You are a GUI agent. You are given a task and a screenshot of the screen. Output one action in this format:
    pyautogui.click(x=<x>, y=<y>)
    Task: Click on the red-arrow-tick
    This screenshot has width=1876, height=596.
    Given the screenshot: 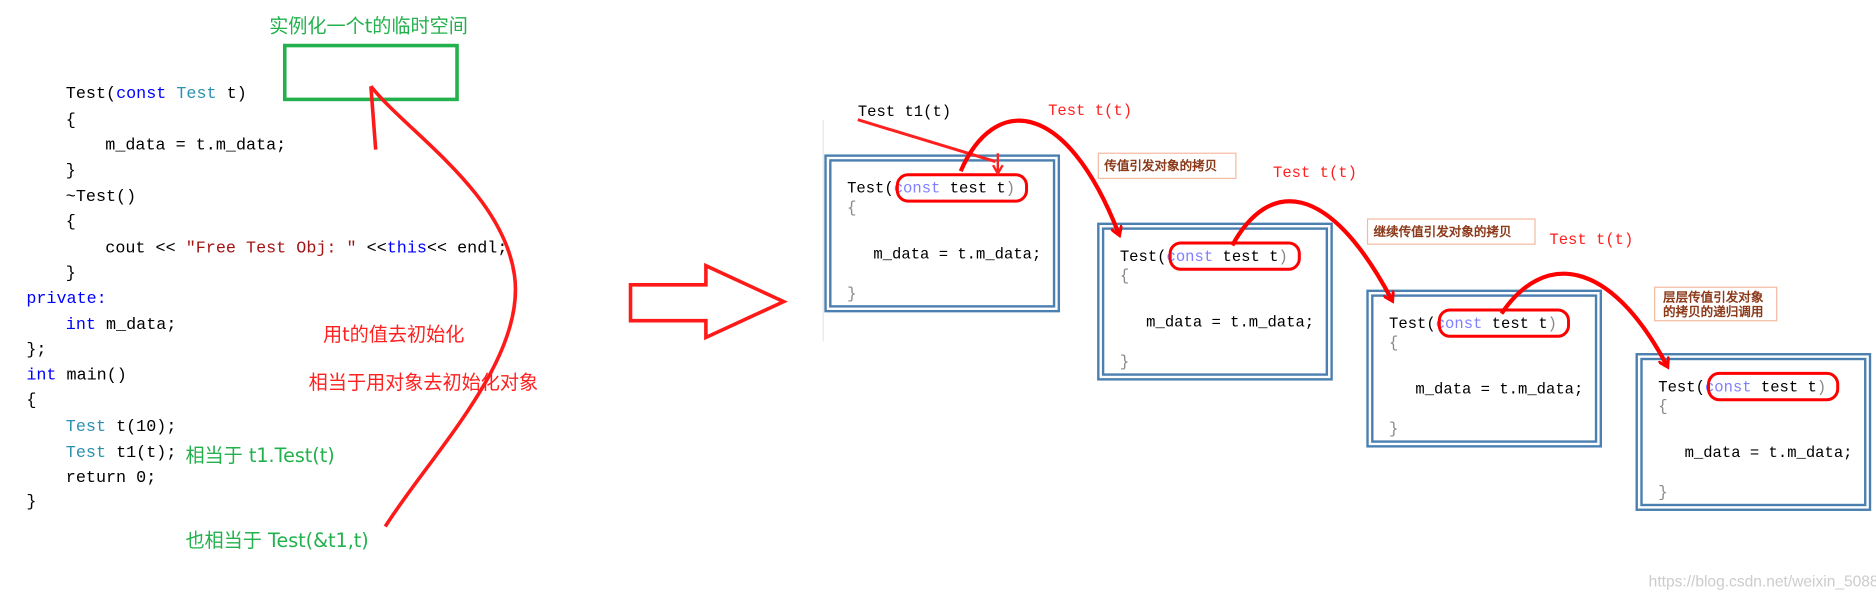 What is the action you would take?
    pyautogui.click(x=373, y=118)
    